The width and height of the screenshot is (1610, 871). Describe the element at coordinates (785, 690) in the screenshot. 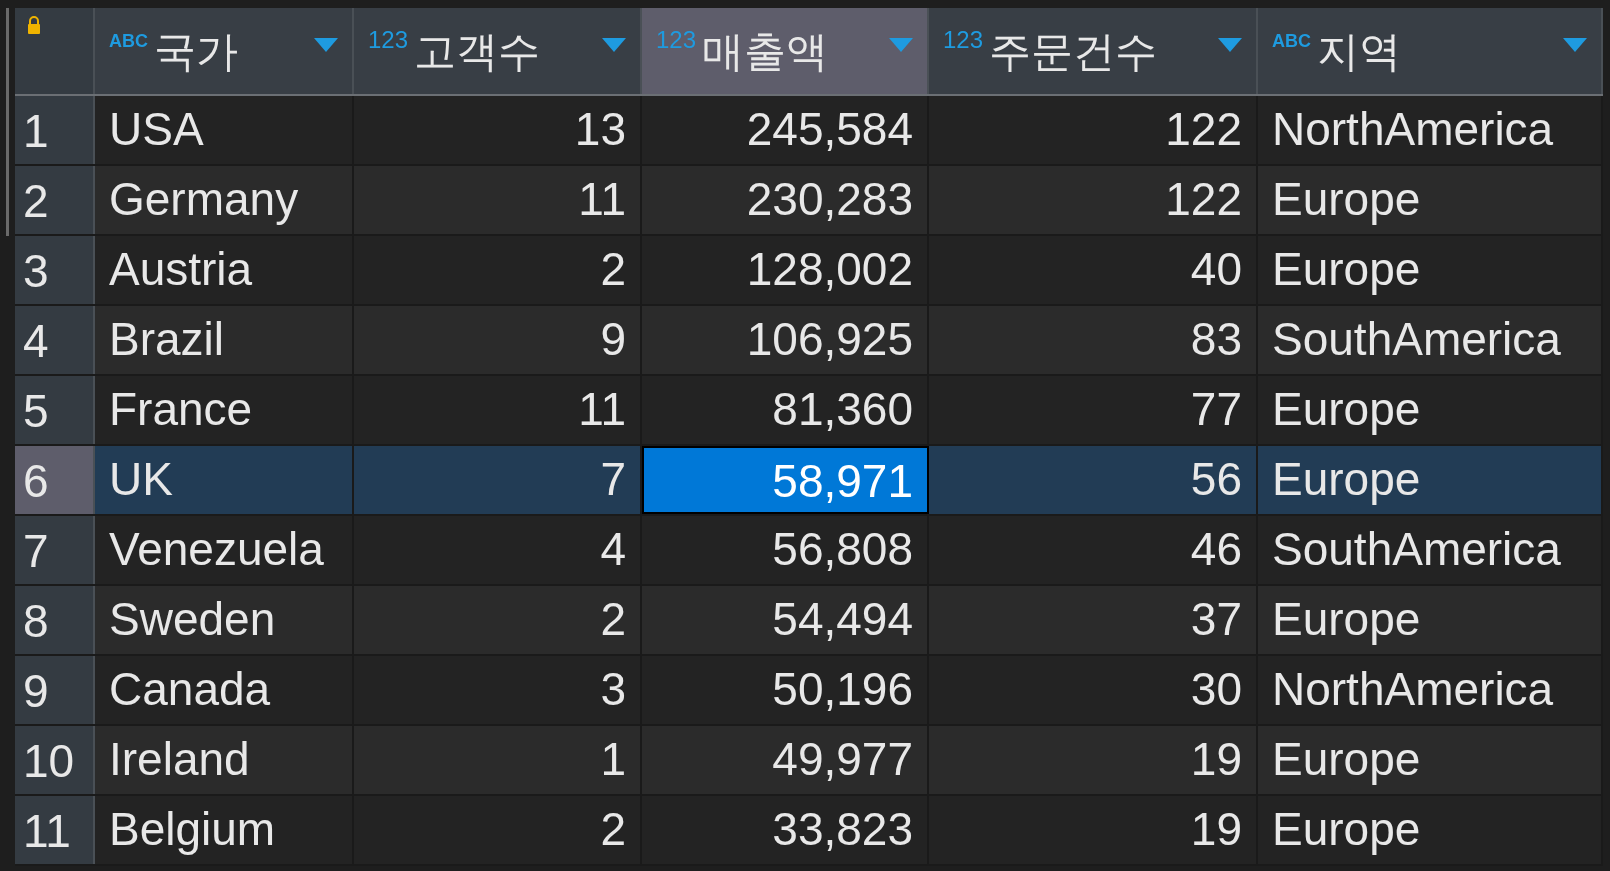

I see `table-cell: 50,196` at that location.